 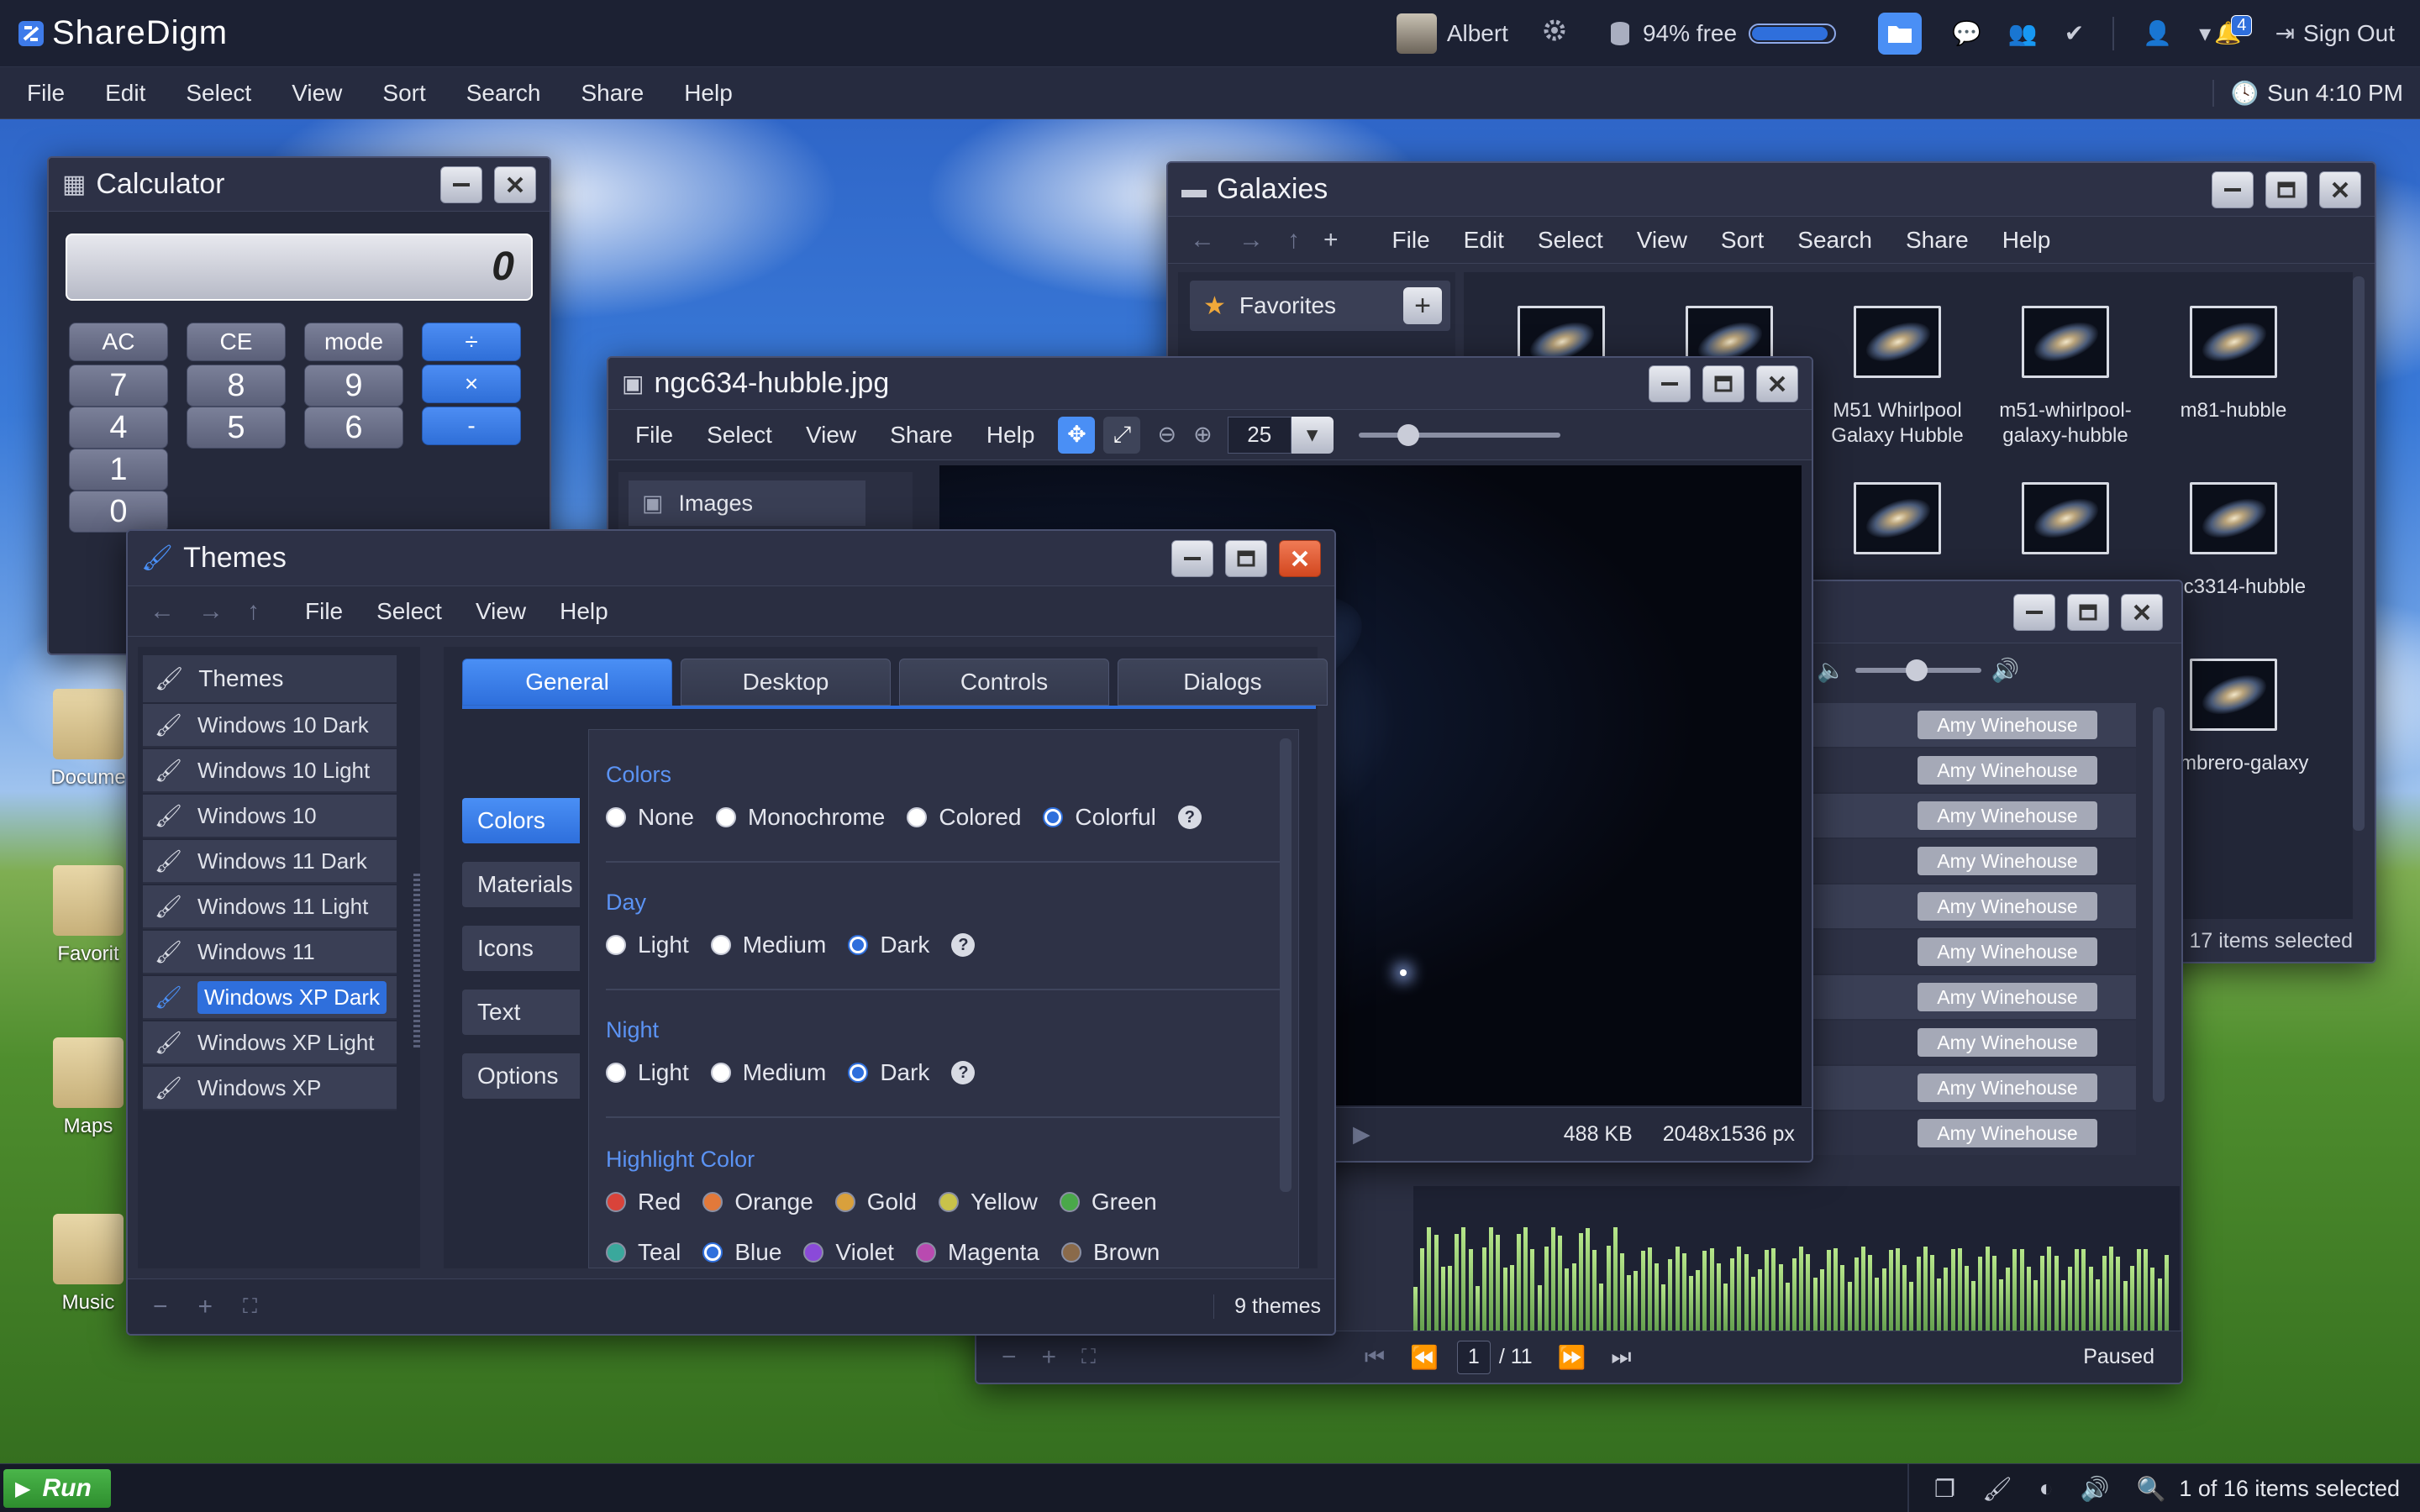 What do you see at coordinates (270, 1088) in the screenshot?
I see `theme-list-item: 🖌 Windows XP` at bounding box center [270, 1088].